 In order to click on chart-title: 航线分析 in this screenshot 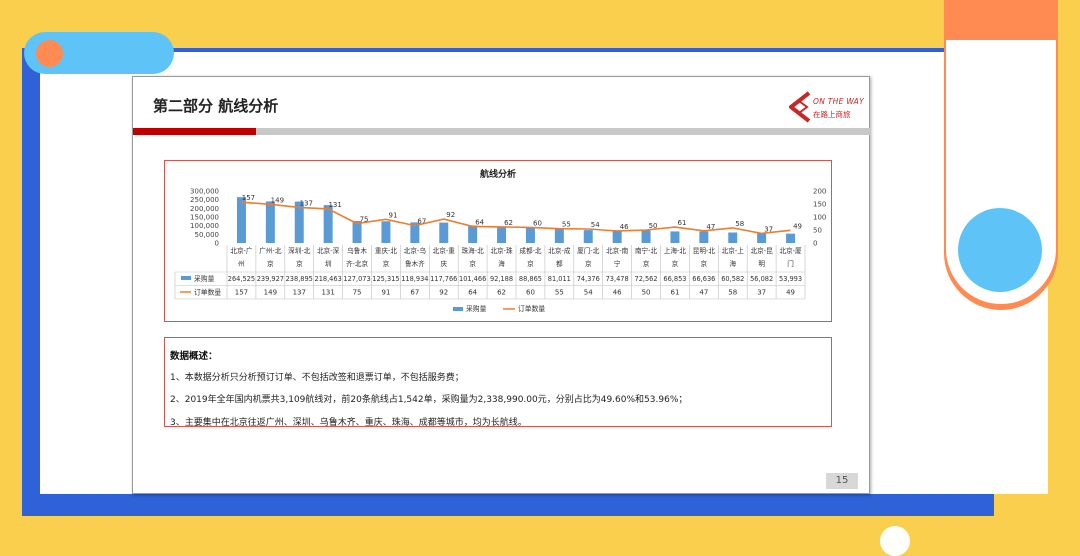, I will do `click(498, 174)`.